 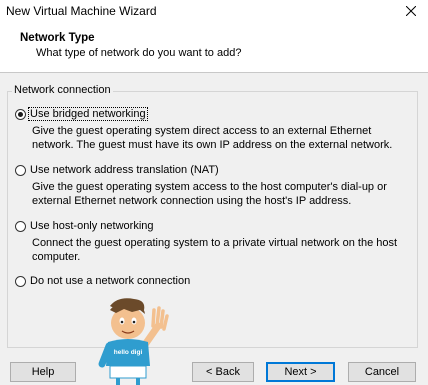 What do you see at coordinates (128, 352) in the screenshot?
I see `mascot-shirt-text: hello digi` at bounding box center [128, 352].